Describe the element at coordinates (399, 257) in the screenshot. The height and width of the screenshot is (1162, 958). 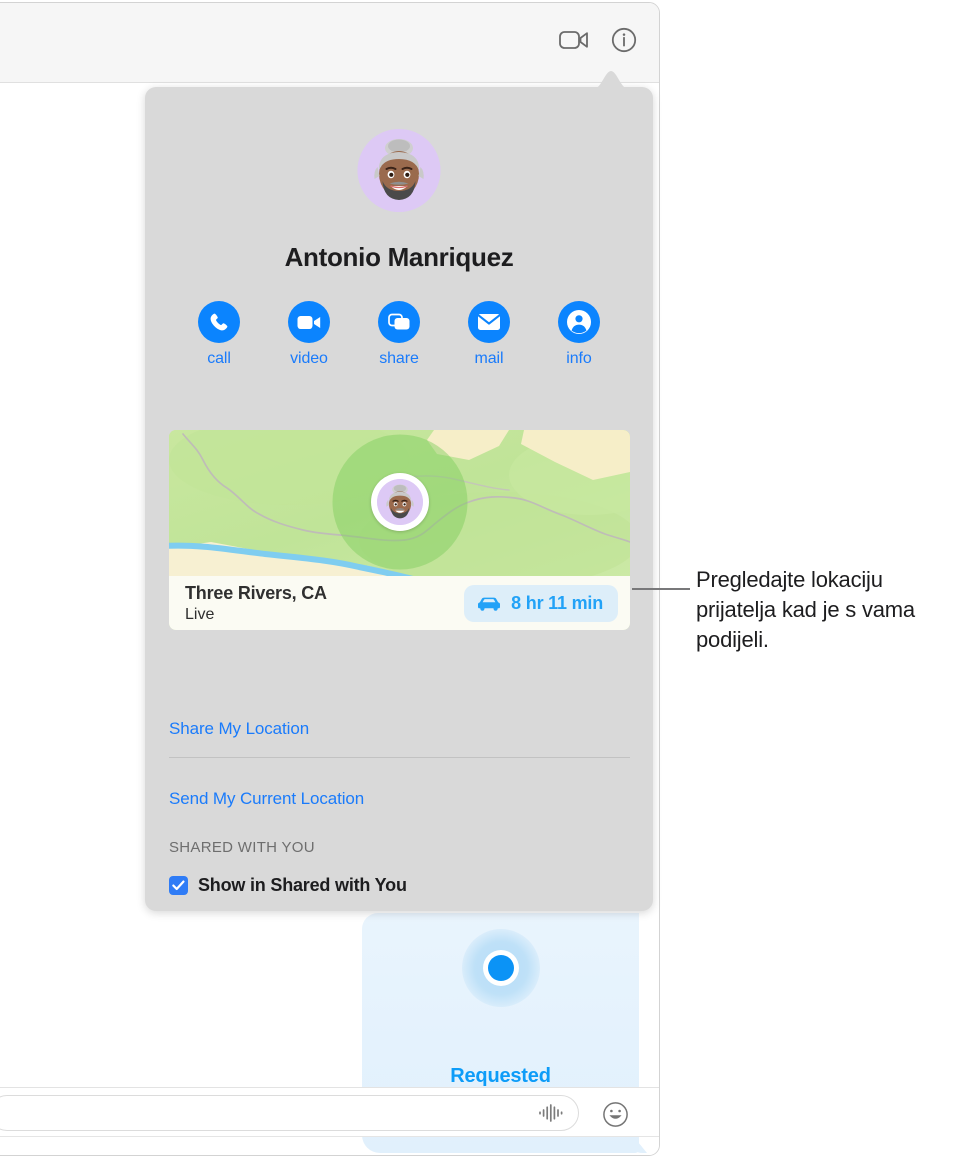
I see `page-title: Antonio Manriquez` at that location.